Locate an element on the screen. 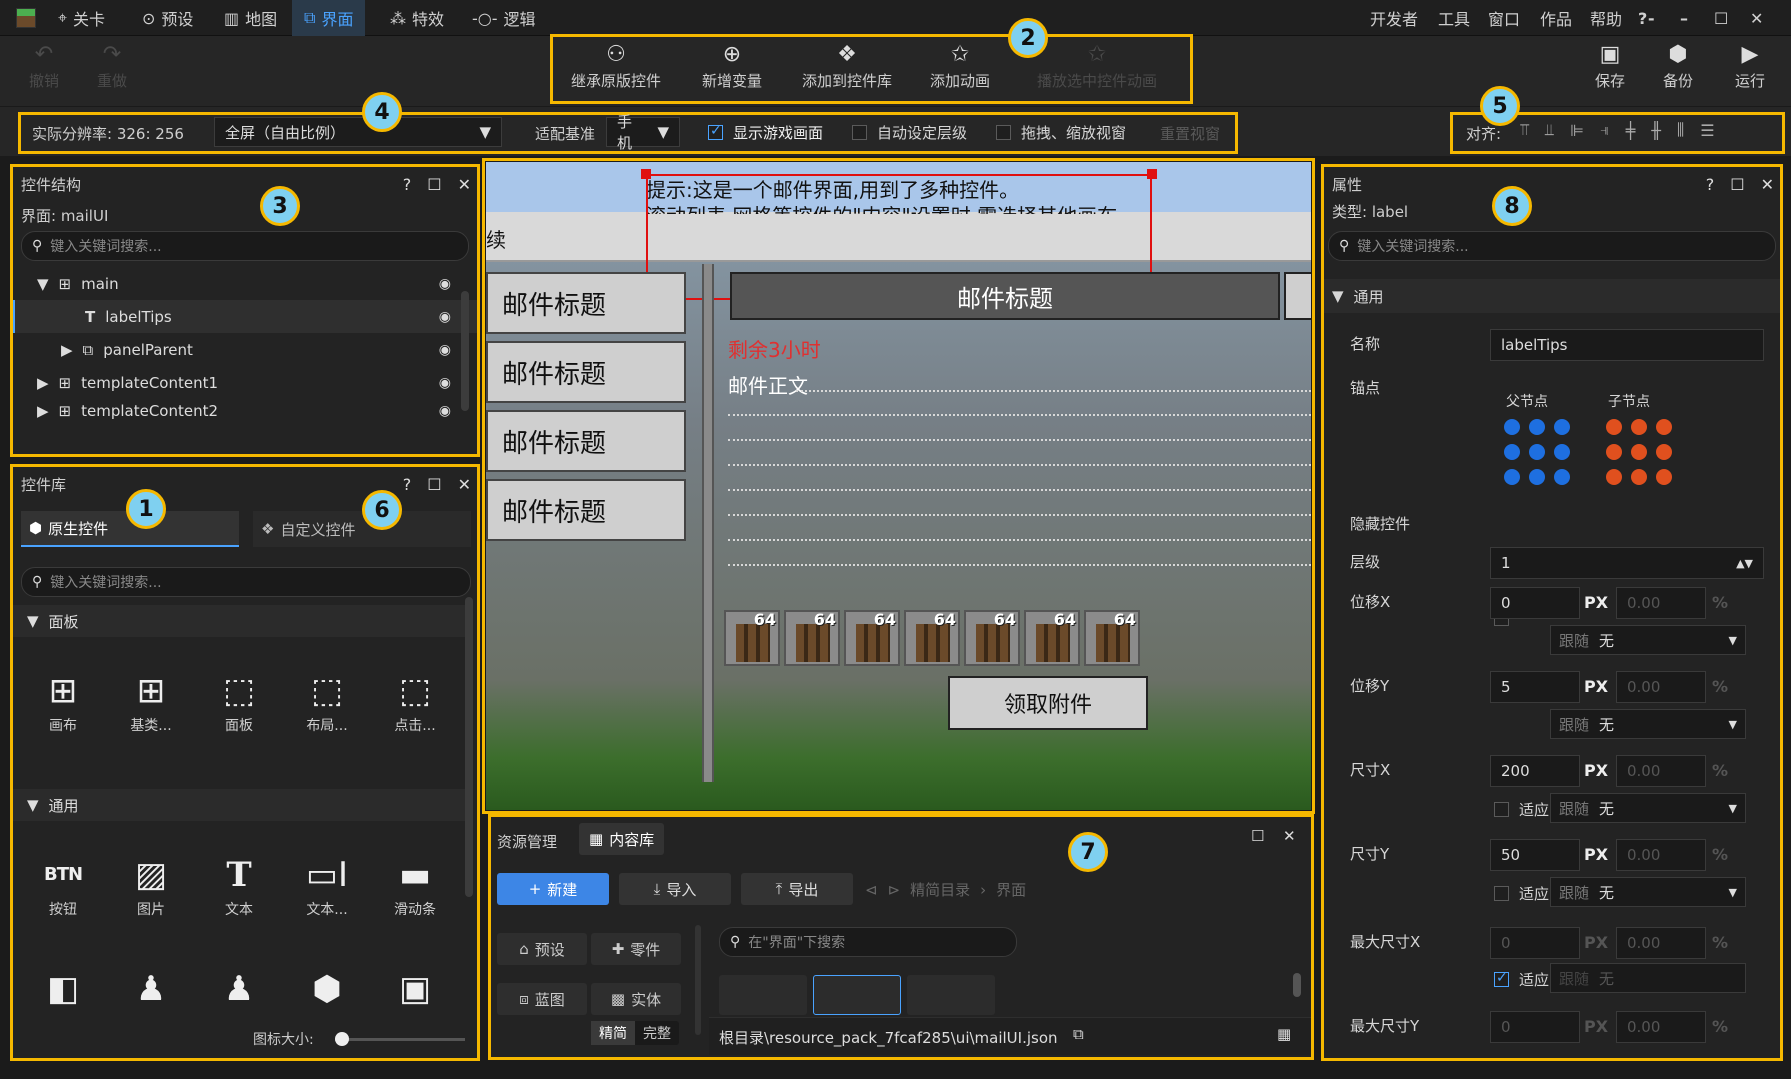 The image size is (1791, 1079). back-icon: ⊲ is located at coordinates (871, 890).